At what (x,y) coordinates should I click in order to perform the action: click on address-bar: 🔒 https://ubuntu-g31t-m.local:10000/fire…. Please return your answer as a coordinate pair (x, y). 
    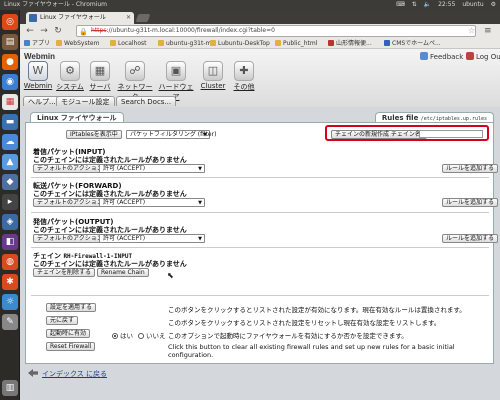
    Looking at the image, I should click on (276, 31).